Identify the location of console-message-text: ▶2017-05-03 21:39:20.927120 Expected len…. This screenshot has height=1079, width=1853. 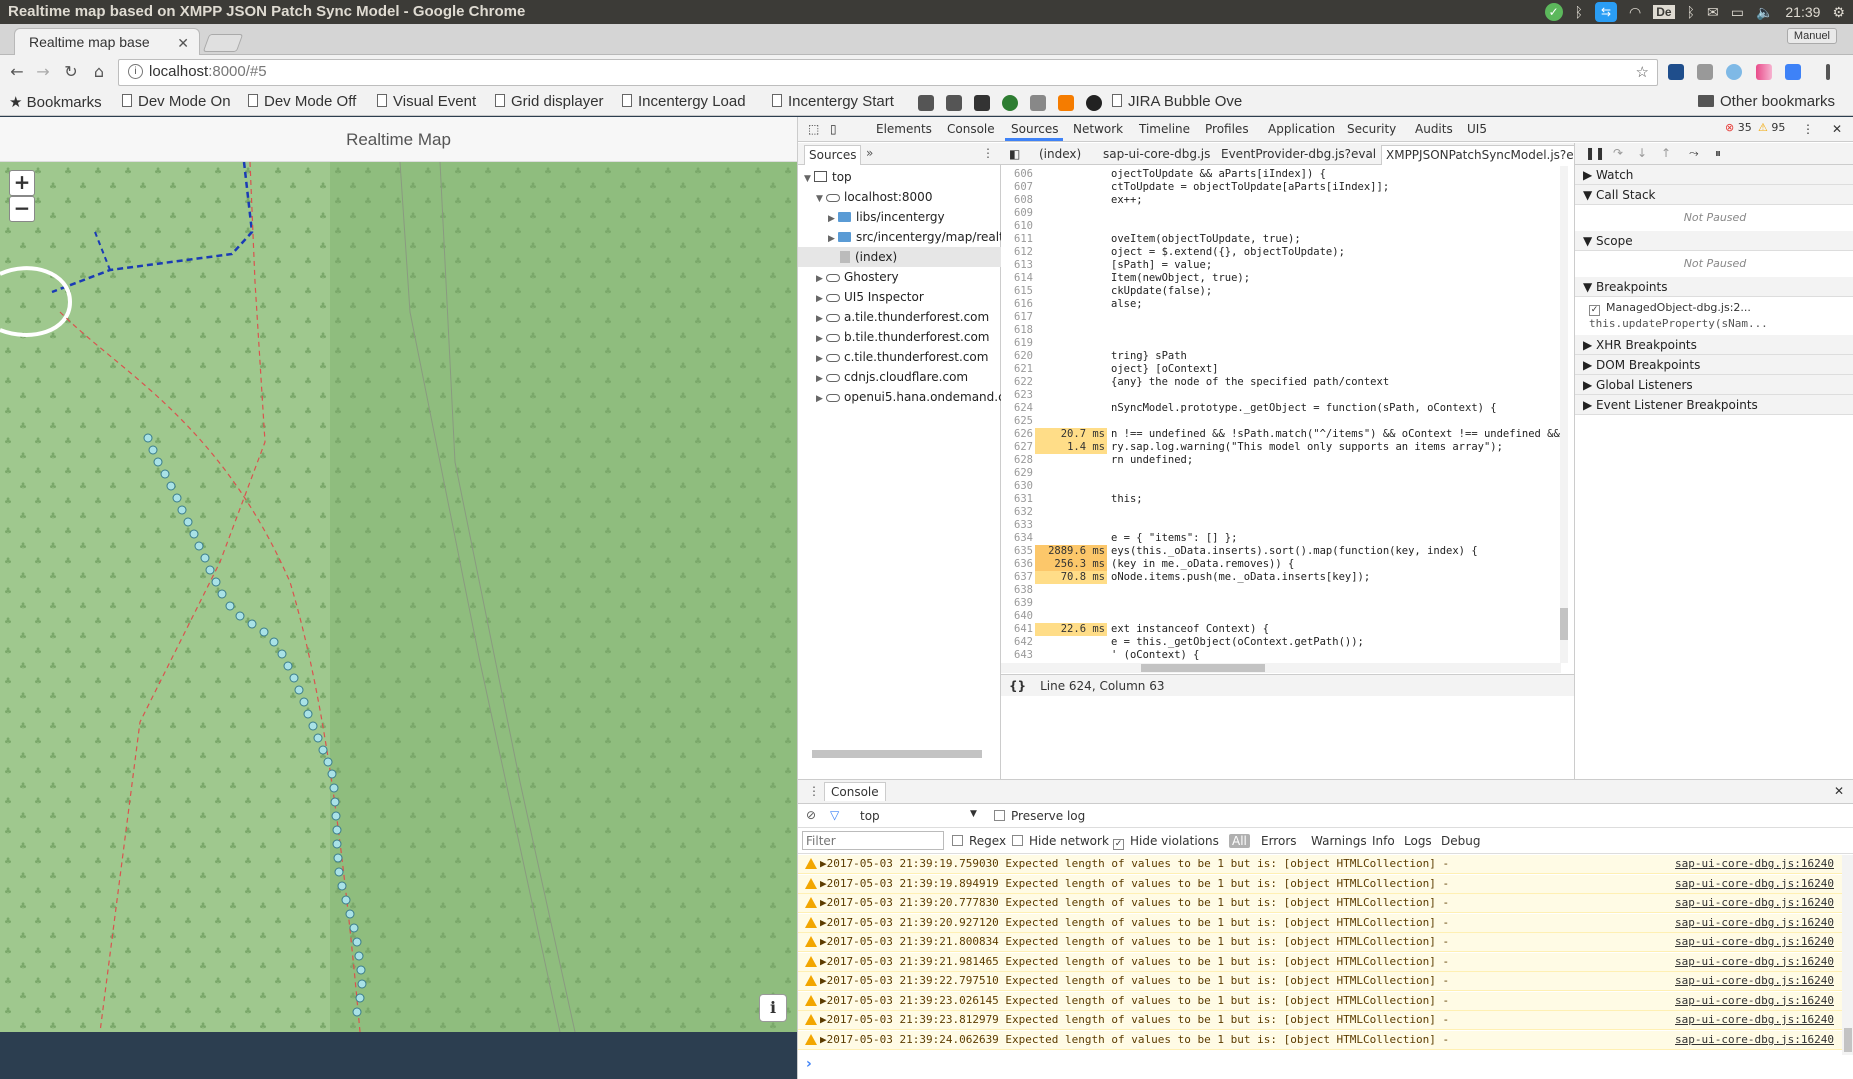
(1134, 923).